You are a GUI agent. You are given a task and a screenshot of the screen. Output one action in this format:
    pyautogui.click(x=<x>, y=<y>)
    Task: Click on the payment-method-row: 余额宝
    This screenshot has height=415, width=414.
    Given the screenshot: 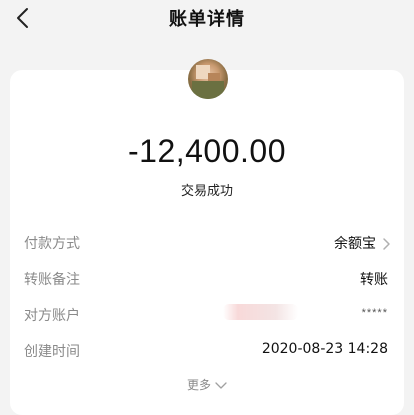 What is the action you would take?
    pyautogui.click(x=363, y=243)
    